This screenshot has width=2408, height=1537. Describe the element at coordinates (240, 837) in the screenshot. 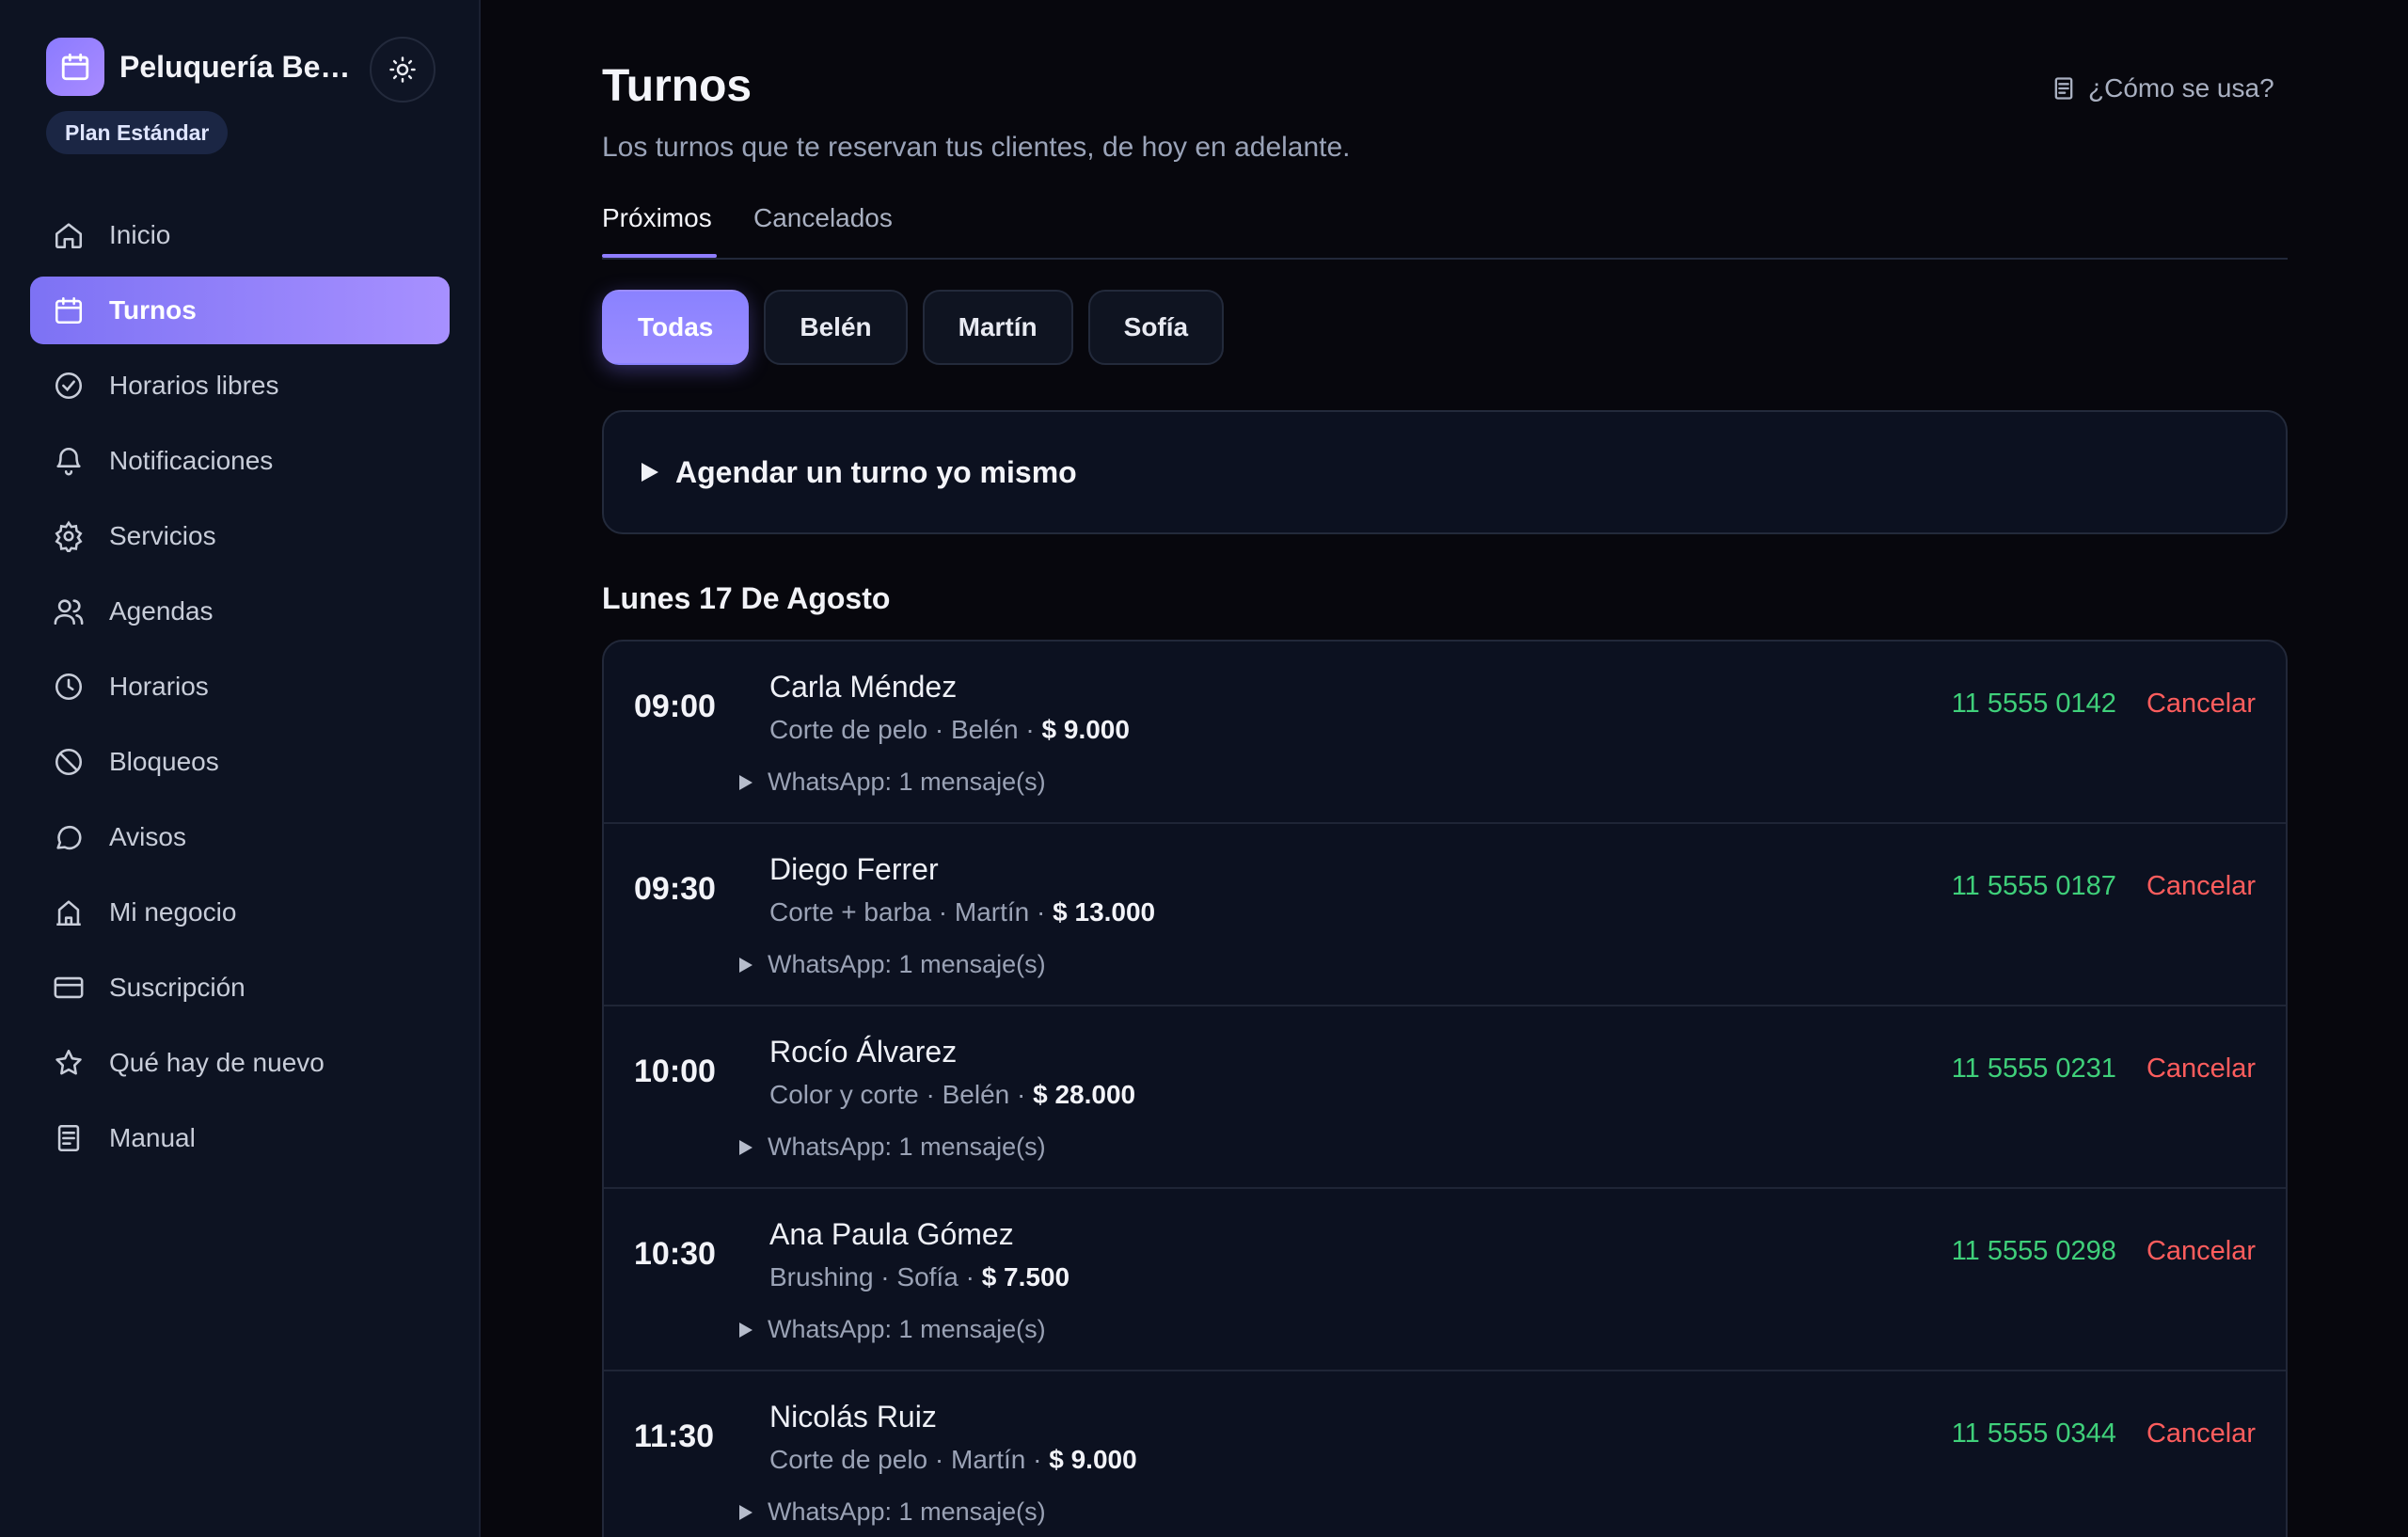

I see `sidebar-item-avisos: Avisos` at that location.